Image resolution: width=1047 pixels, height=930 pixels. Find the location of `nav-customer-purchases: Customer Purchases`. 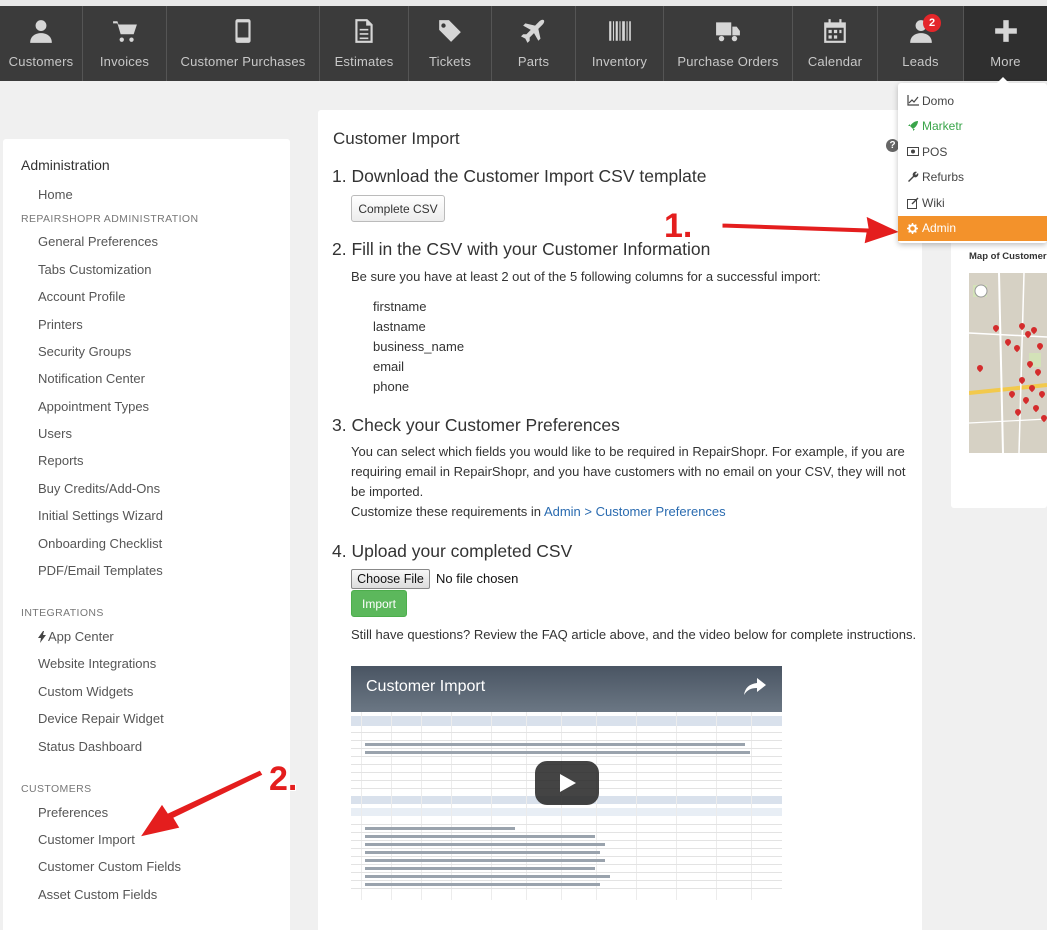

nav-customer-purchases: Customer Purchases is located at coordinates (243, 43).